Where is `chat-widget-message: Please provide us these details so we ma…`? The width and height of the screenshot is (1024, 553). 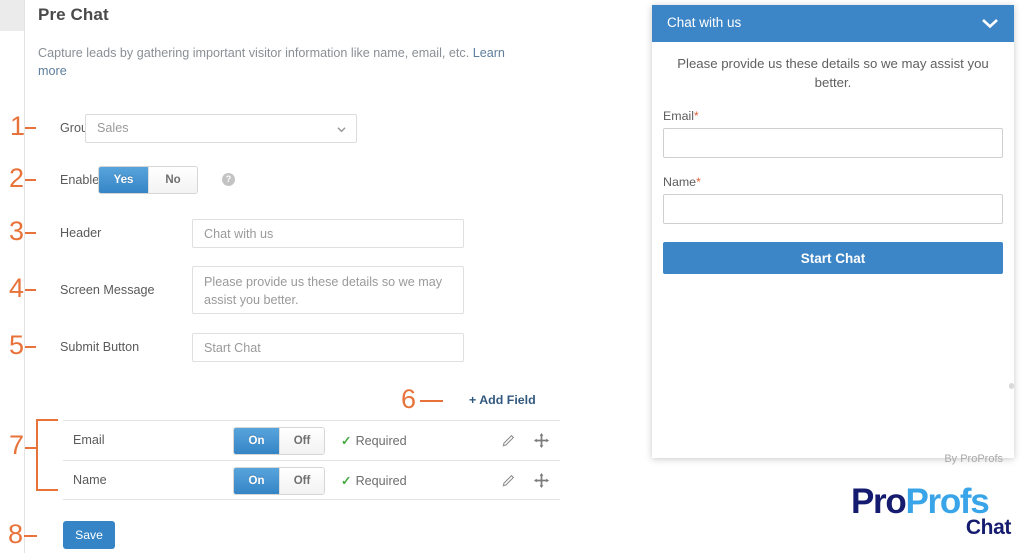
chat-widget-message: Please provide us these details so we ma… is located at coordinates (833, 73).